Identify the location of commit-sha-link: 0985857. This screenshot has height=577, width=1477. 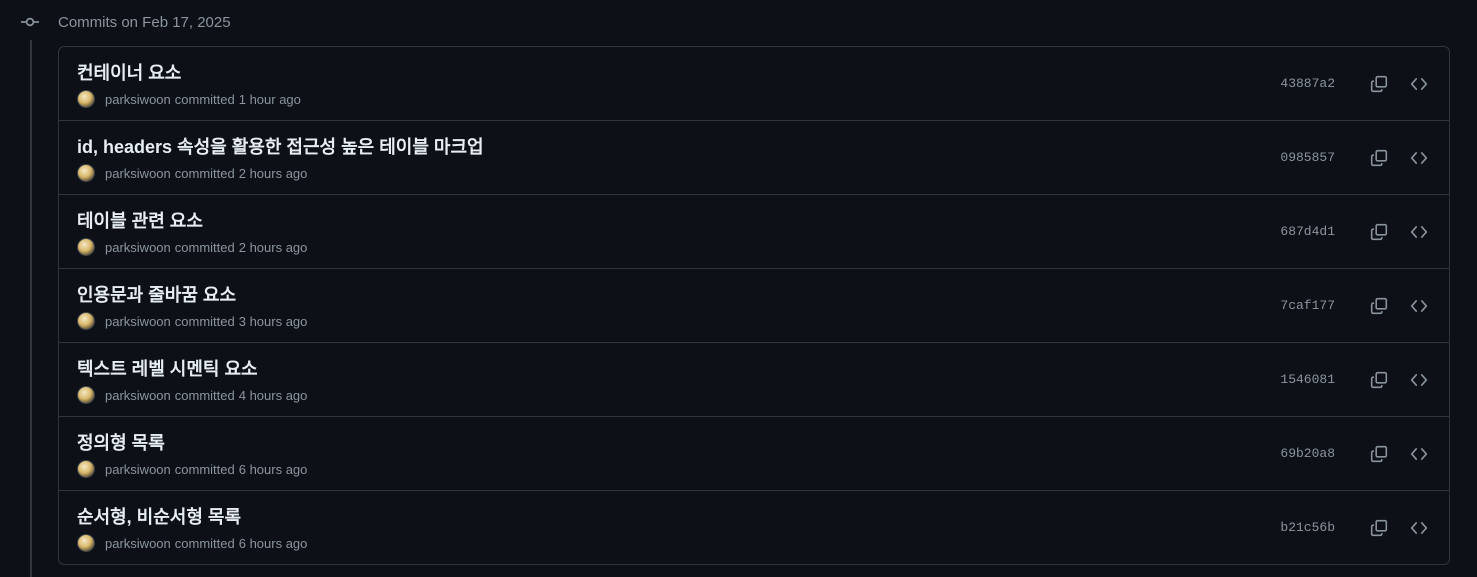
(1307, 157).